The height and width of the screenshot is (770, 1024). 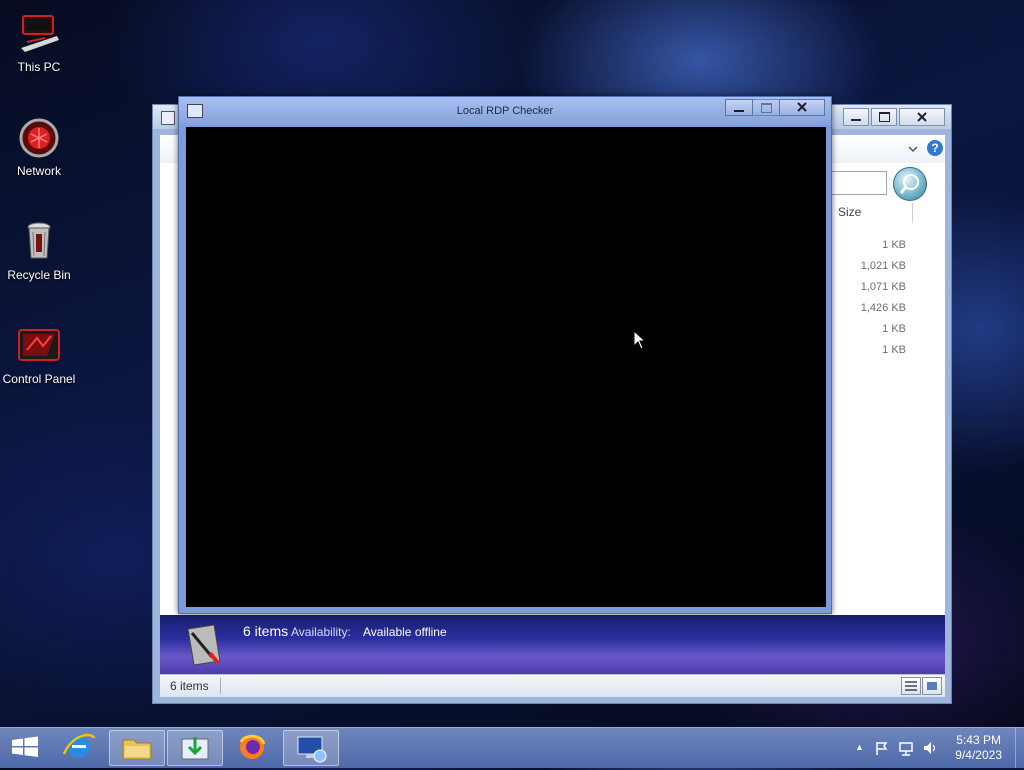 What do you see at coordinates (978, 740) in the screenshot?
I see `clock-time: 5:43 PM` at bounding box center [978, 740].